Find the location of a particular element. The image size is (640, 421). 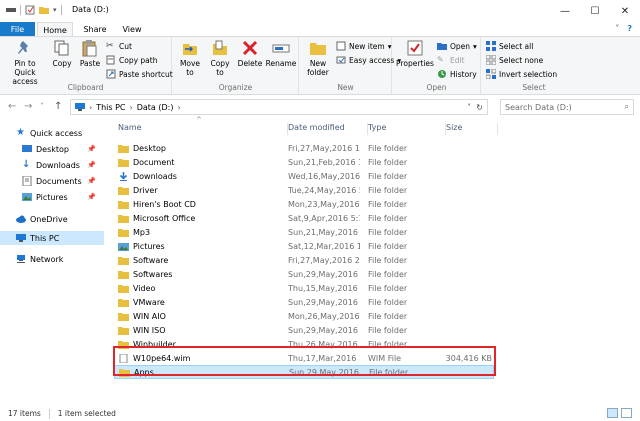

table-row: Downloads Wed,16,May,2016 ... File folder is located at coordinates (304, 176).